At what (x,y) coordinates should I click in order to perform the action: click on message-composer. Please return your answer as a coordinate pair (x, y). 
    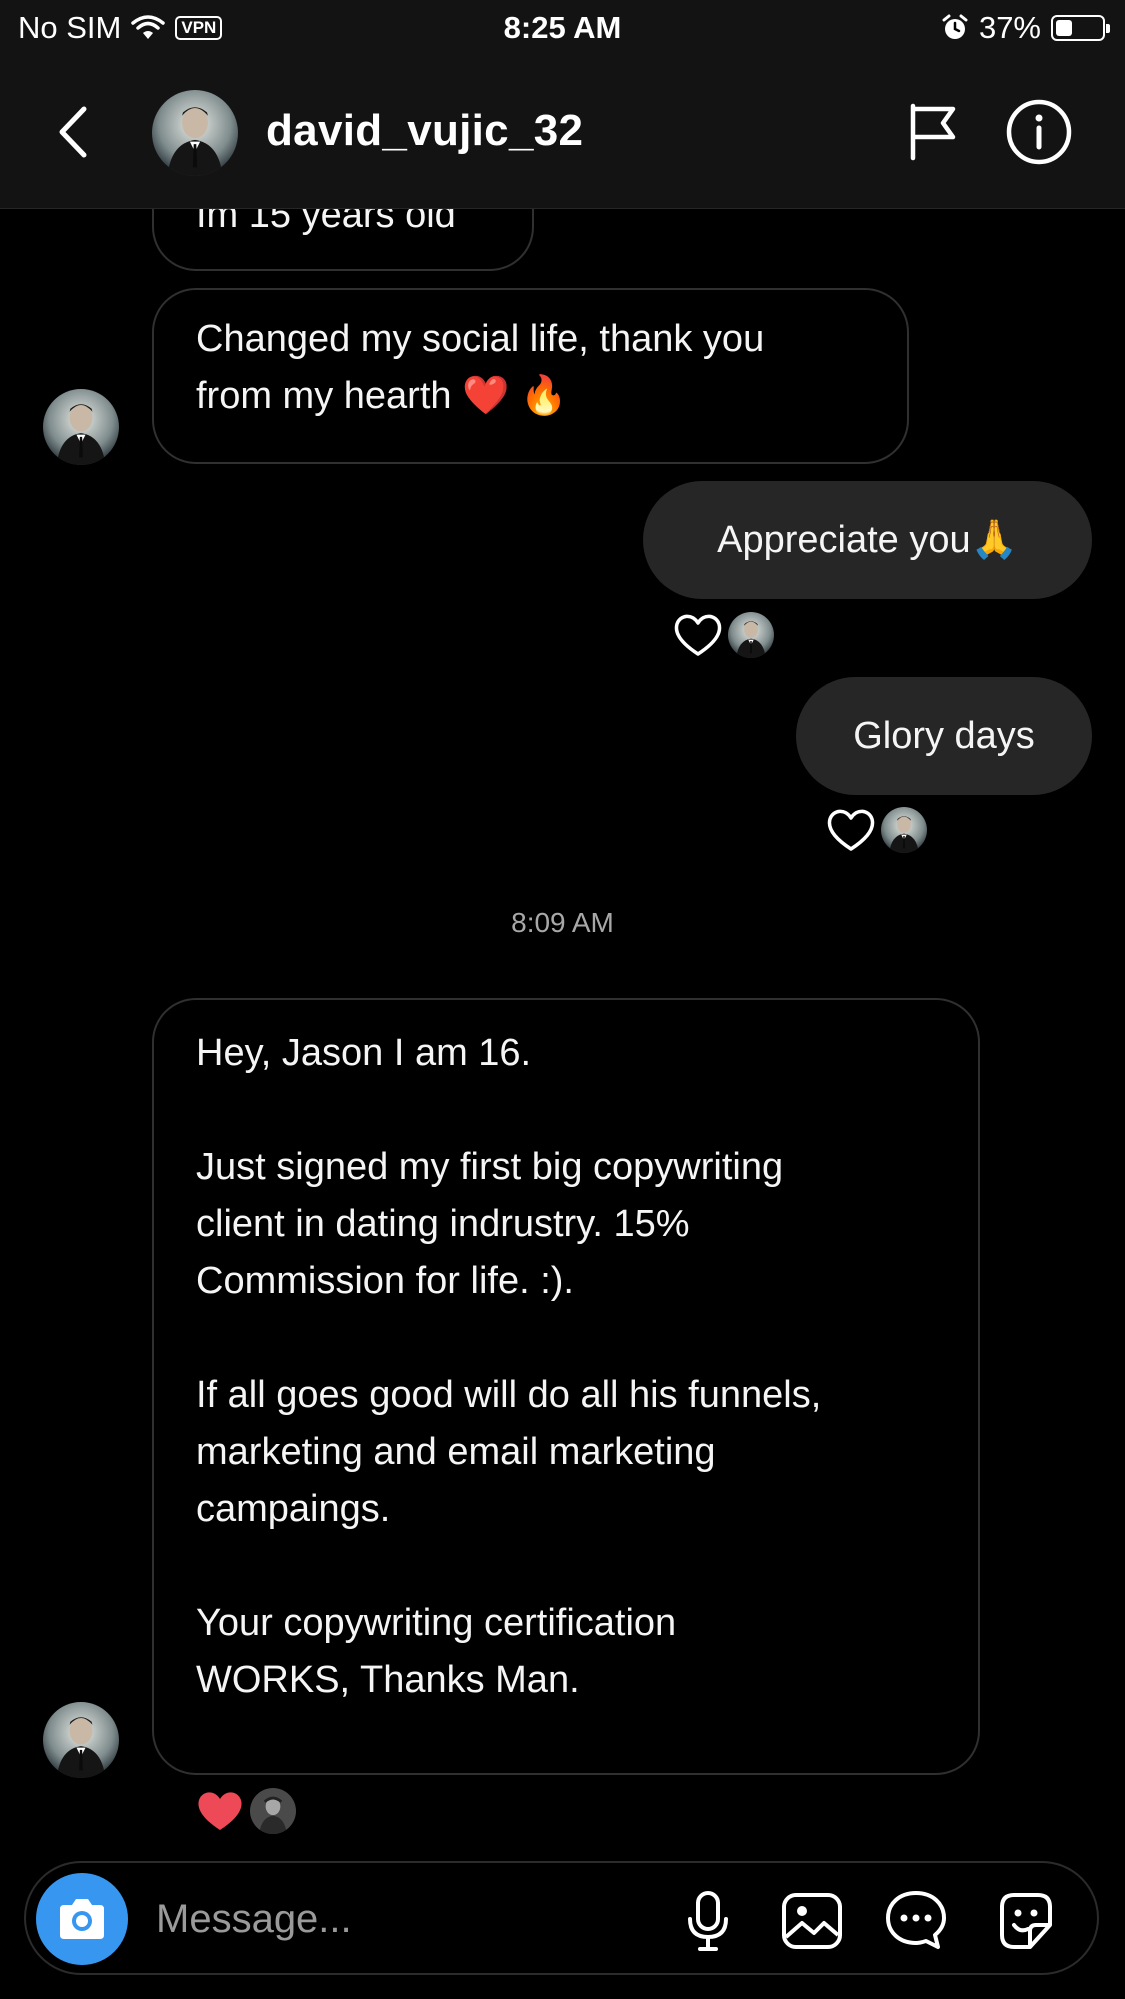
    Looking at the image, I should click on (561, 1918).